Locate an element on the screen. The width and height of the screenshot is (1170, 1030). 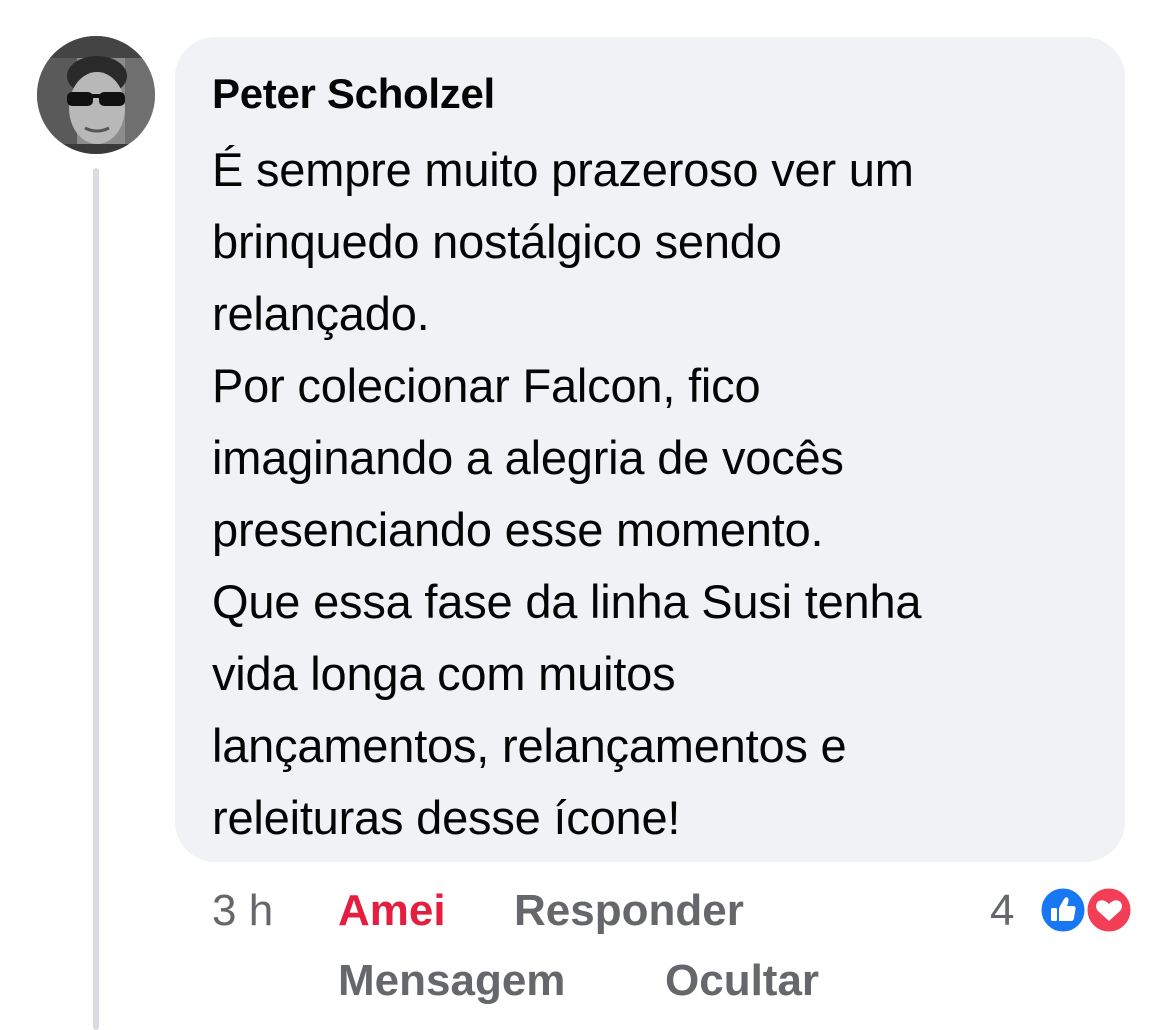
love-reaction-button: Amei is located at coordinates (392, 911).